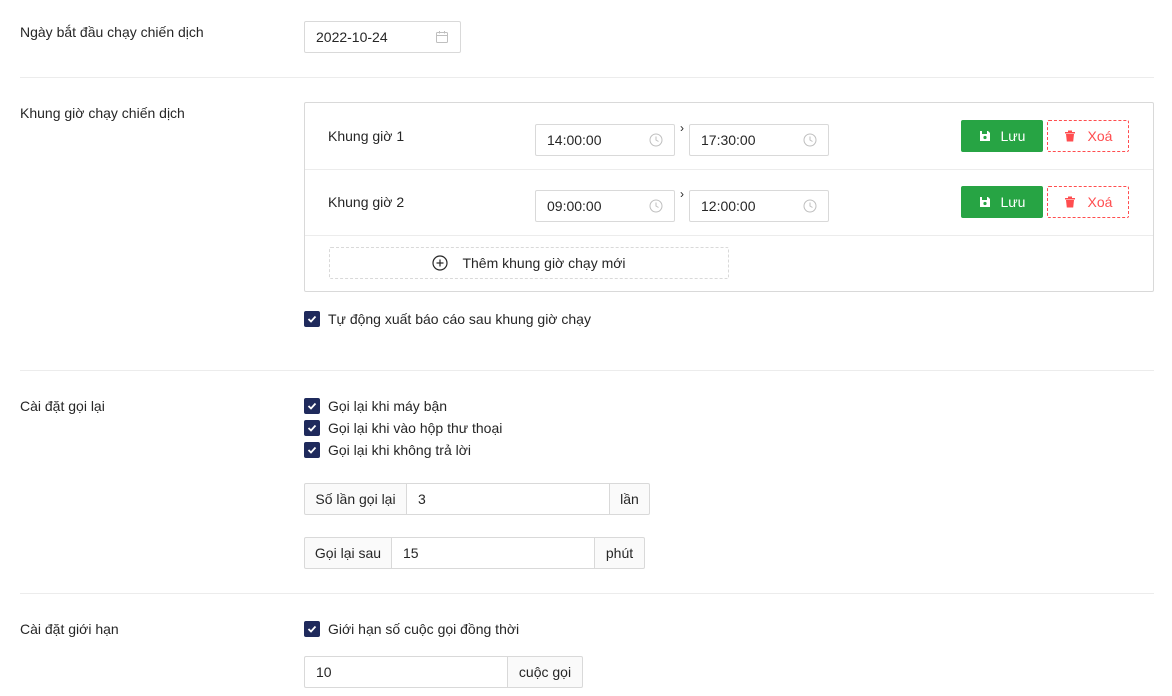 The image size is (1172, 696). Describe the element at coordinates (405, 672) in the screenshot. I see `concurrent-limit-input: 10` at that location.